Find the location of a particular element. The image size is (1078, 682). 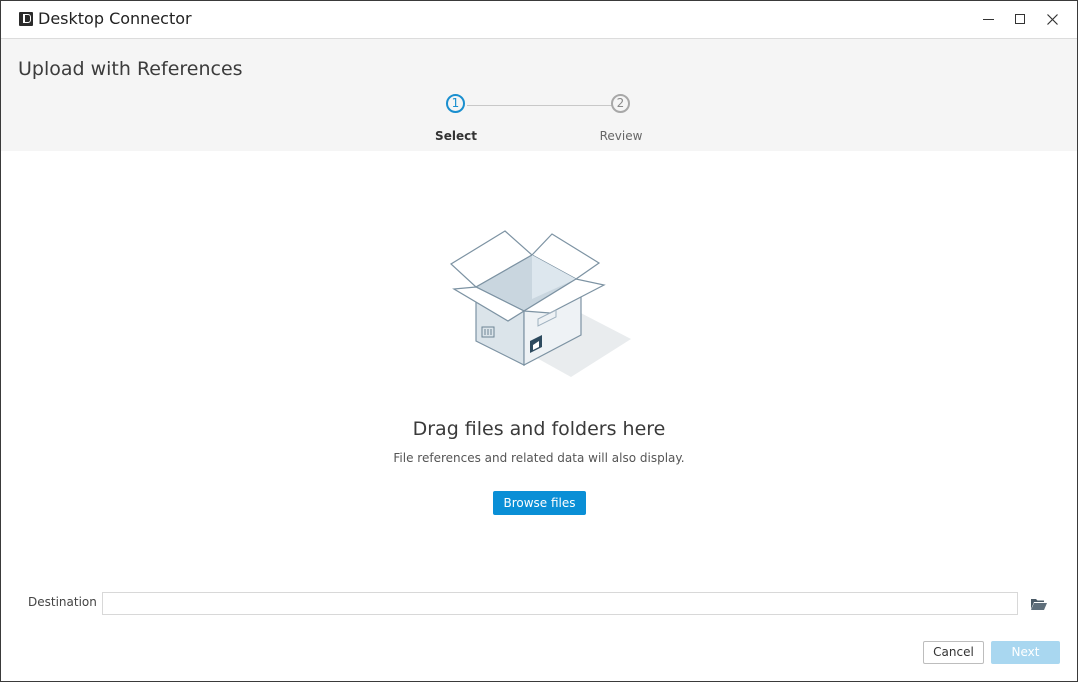

window-title: Desktop Connector is located at coordinates (115, 18).